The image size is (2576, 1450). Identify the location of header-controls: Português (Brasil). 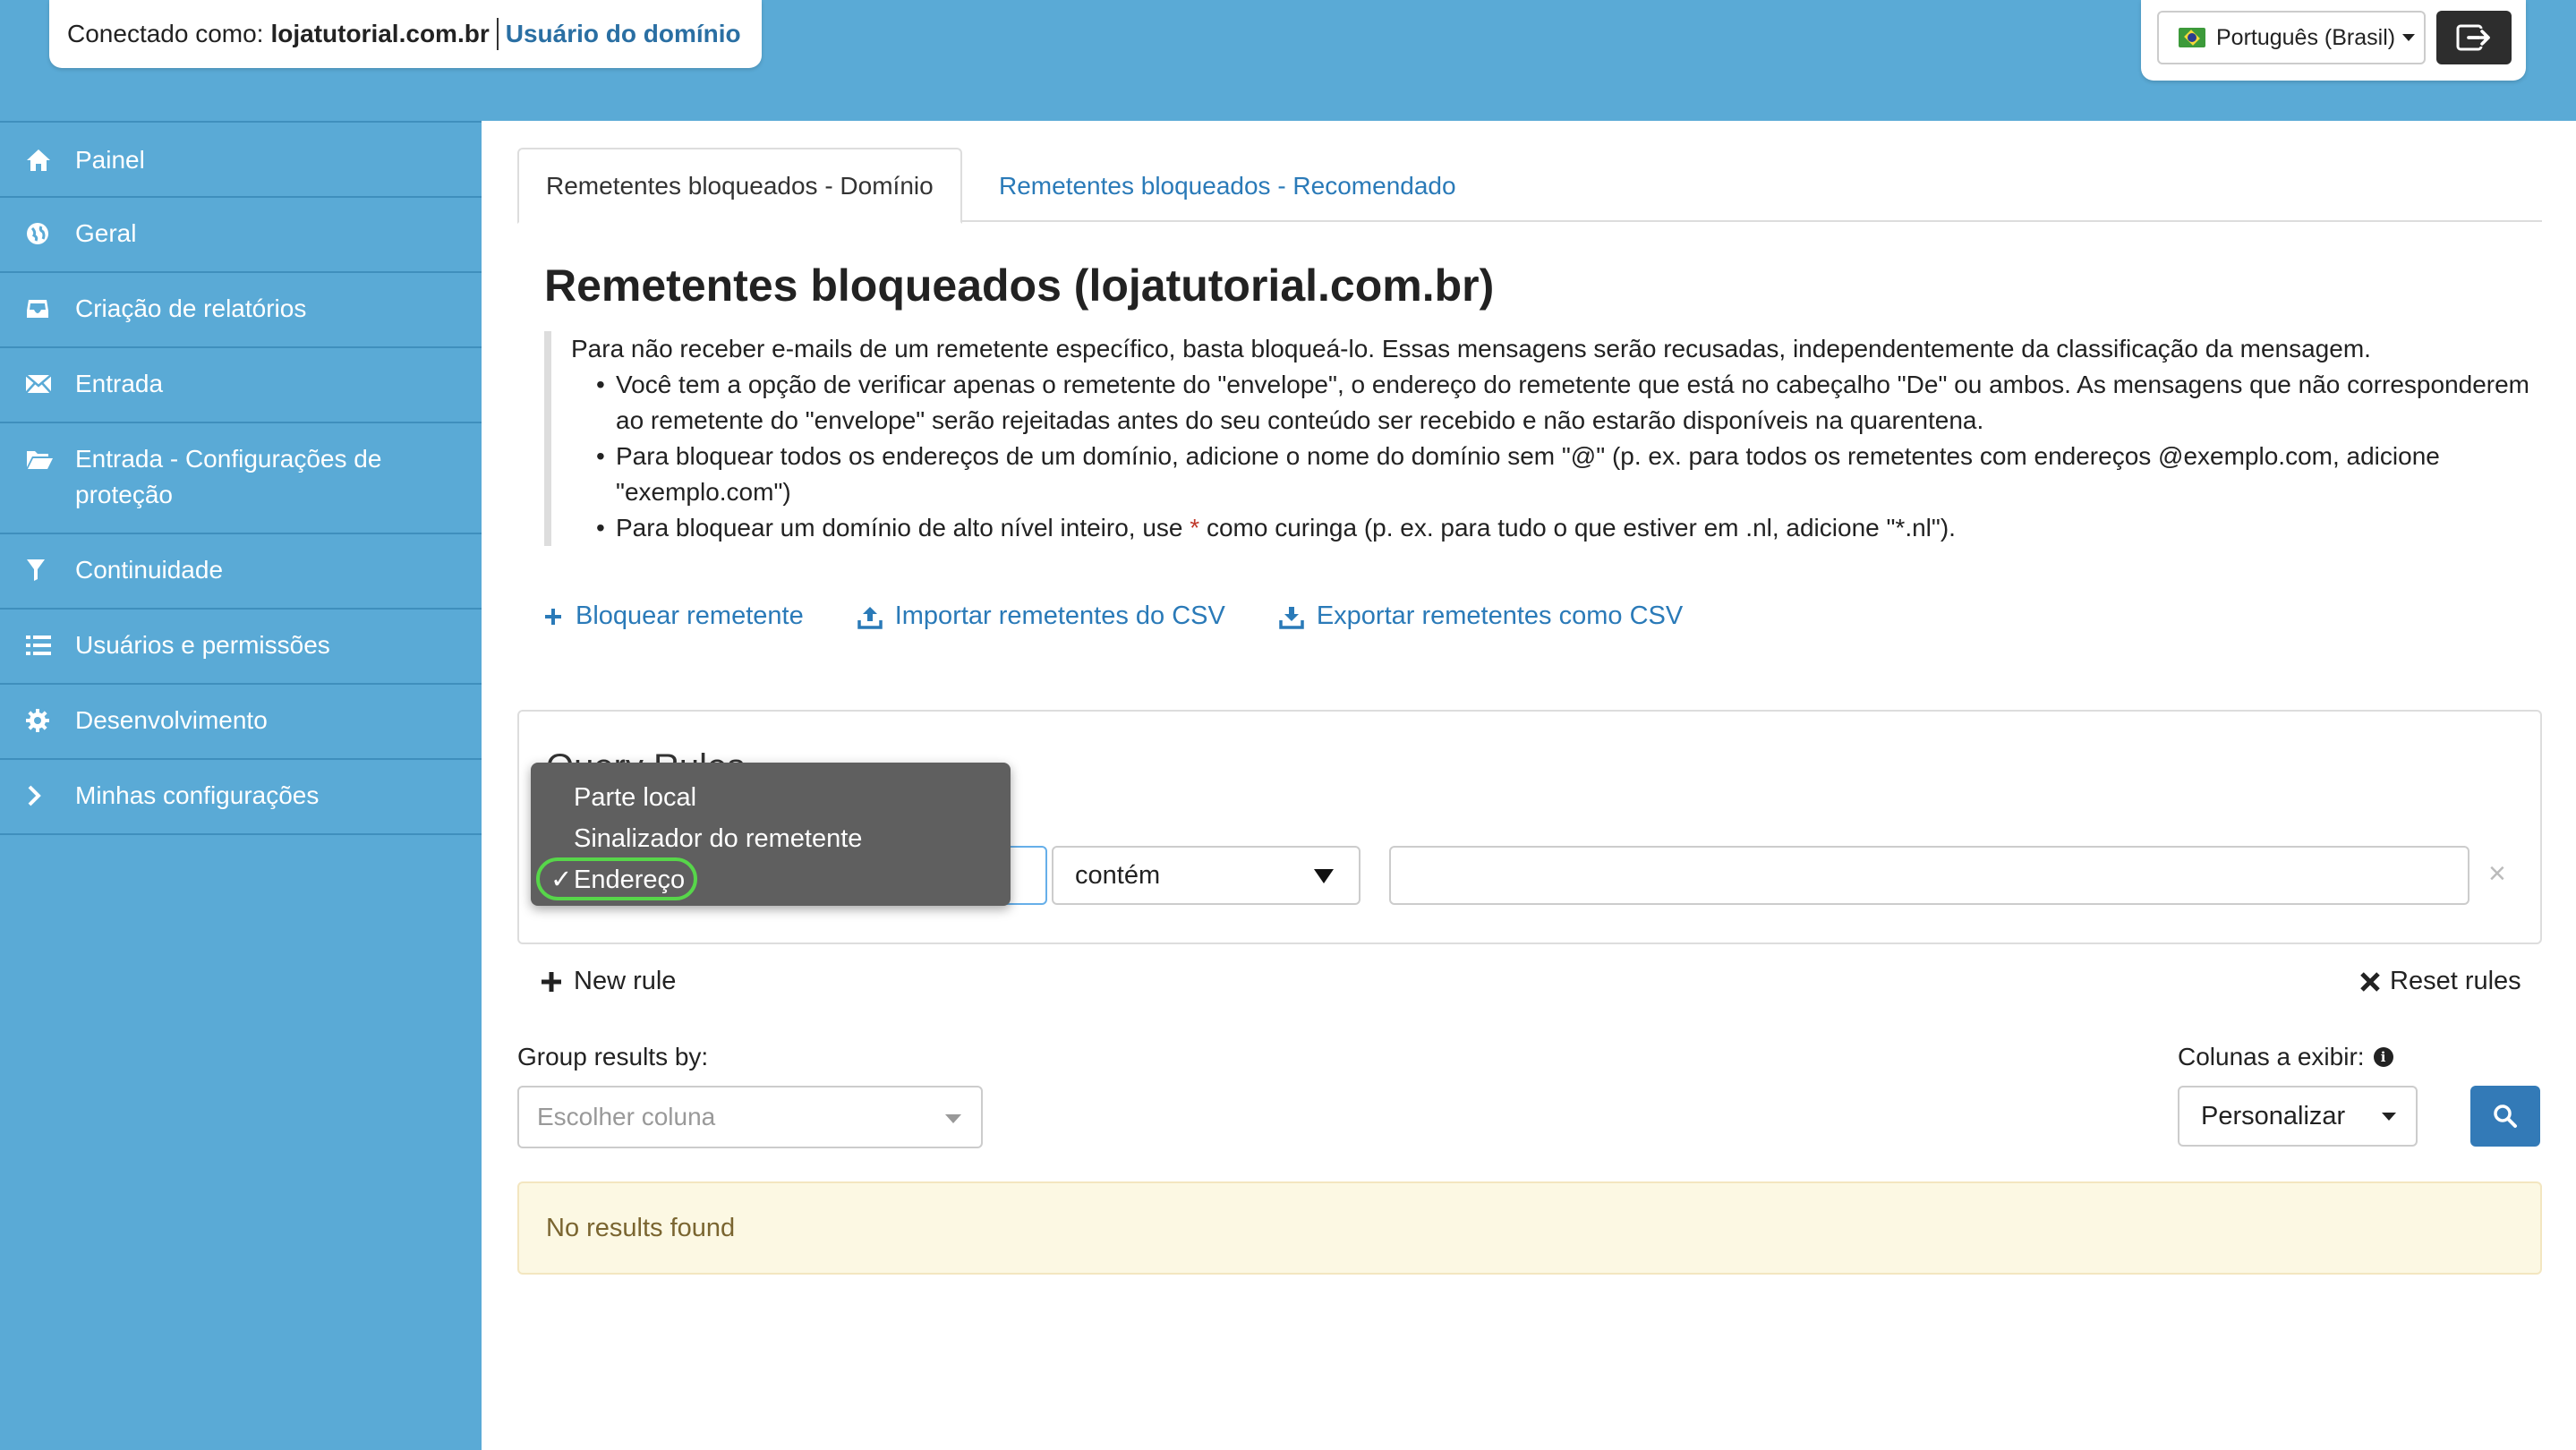
(2333, 40).